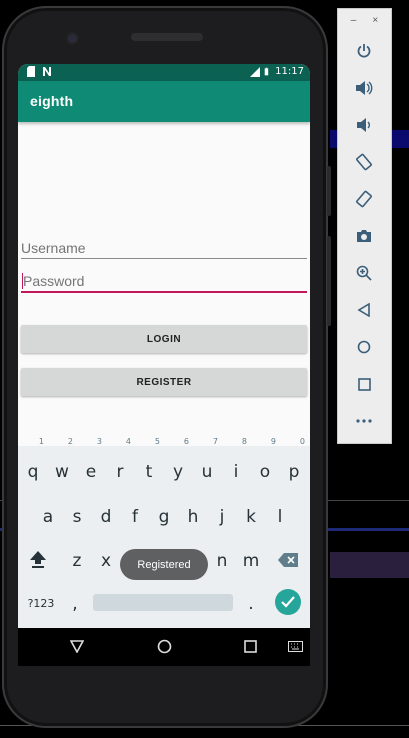 The width and height of the screenshot is (409, 738). I want to click on key-t: 5t, so click(149, 463).